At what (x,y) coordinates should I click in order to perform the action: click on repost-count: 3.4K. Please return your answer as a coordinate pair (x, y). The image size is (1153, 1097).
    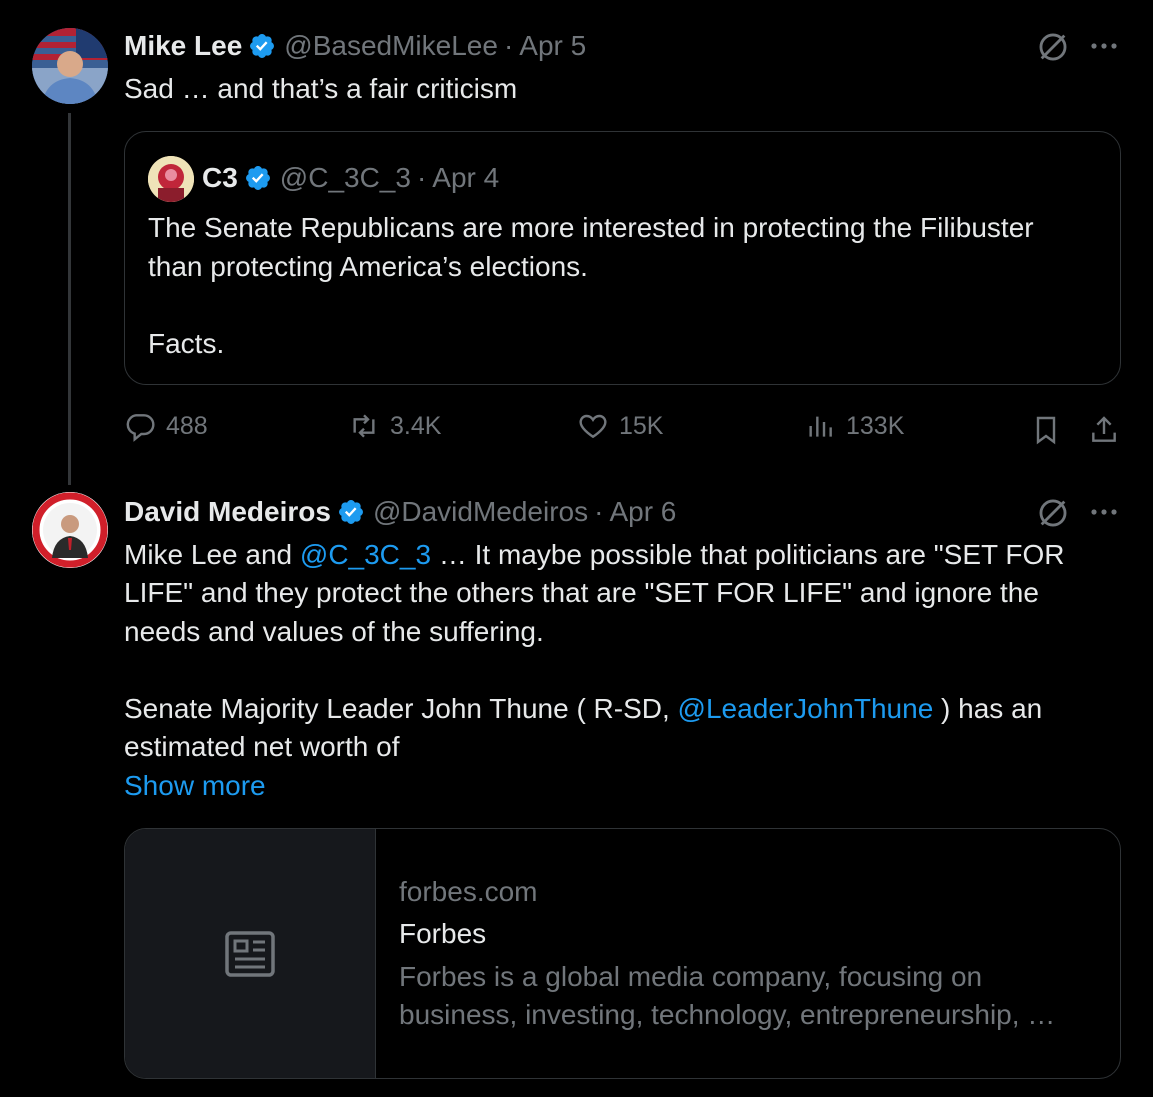
    Looking at the image, I should click on (416, 425).